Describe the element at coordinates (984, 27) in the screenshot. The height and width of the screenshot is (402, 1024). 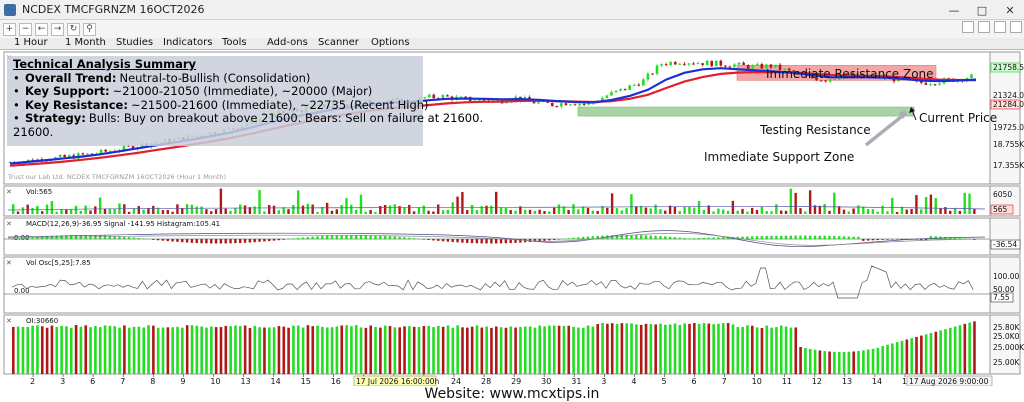
I see `list-icon` at that location.